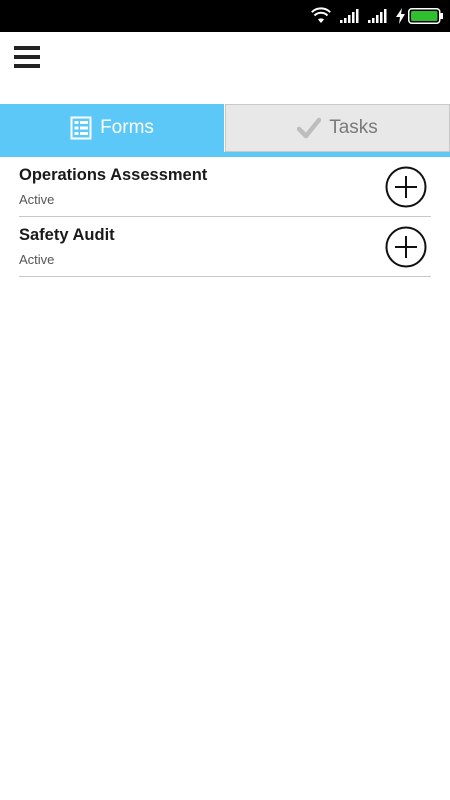 The height and width of the screenshot is (800, 450). Describe the element at coordinates (81, 128) in the screenshot. I see `form-icon` at that location.